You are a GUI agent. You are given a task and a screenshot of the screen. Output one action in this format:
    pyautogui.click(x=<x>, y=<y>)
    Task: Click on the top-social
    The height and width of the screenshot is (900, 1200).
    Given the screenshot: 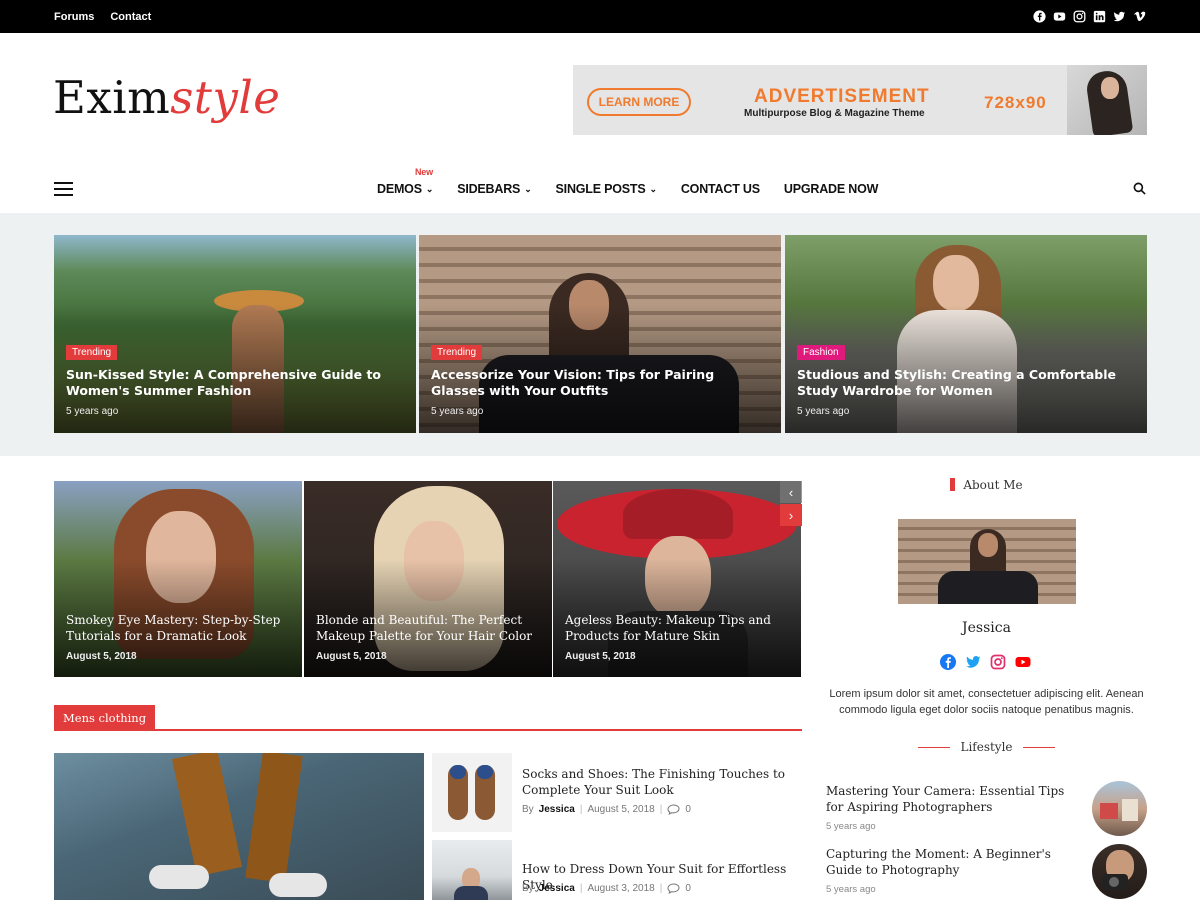 What is the action you would take?
    pyautogui.click(x=1089, y=16)
    